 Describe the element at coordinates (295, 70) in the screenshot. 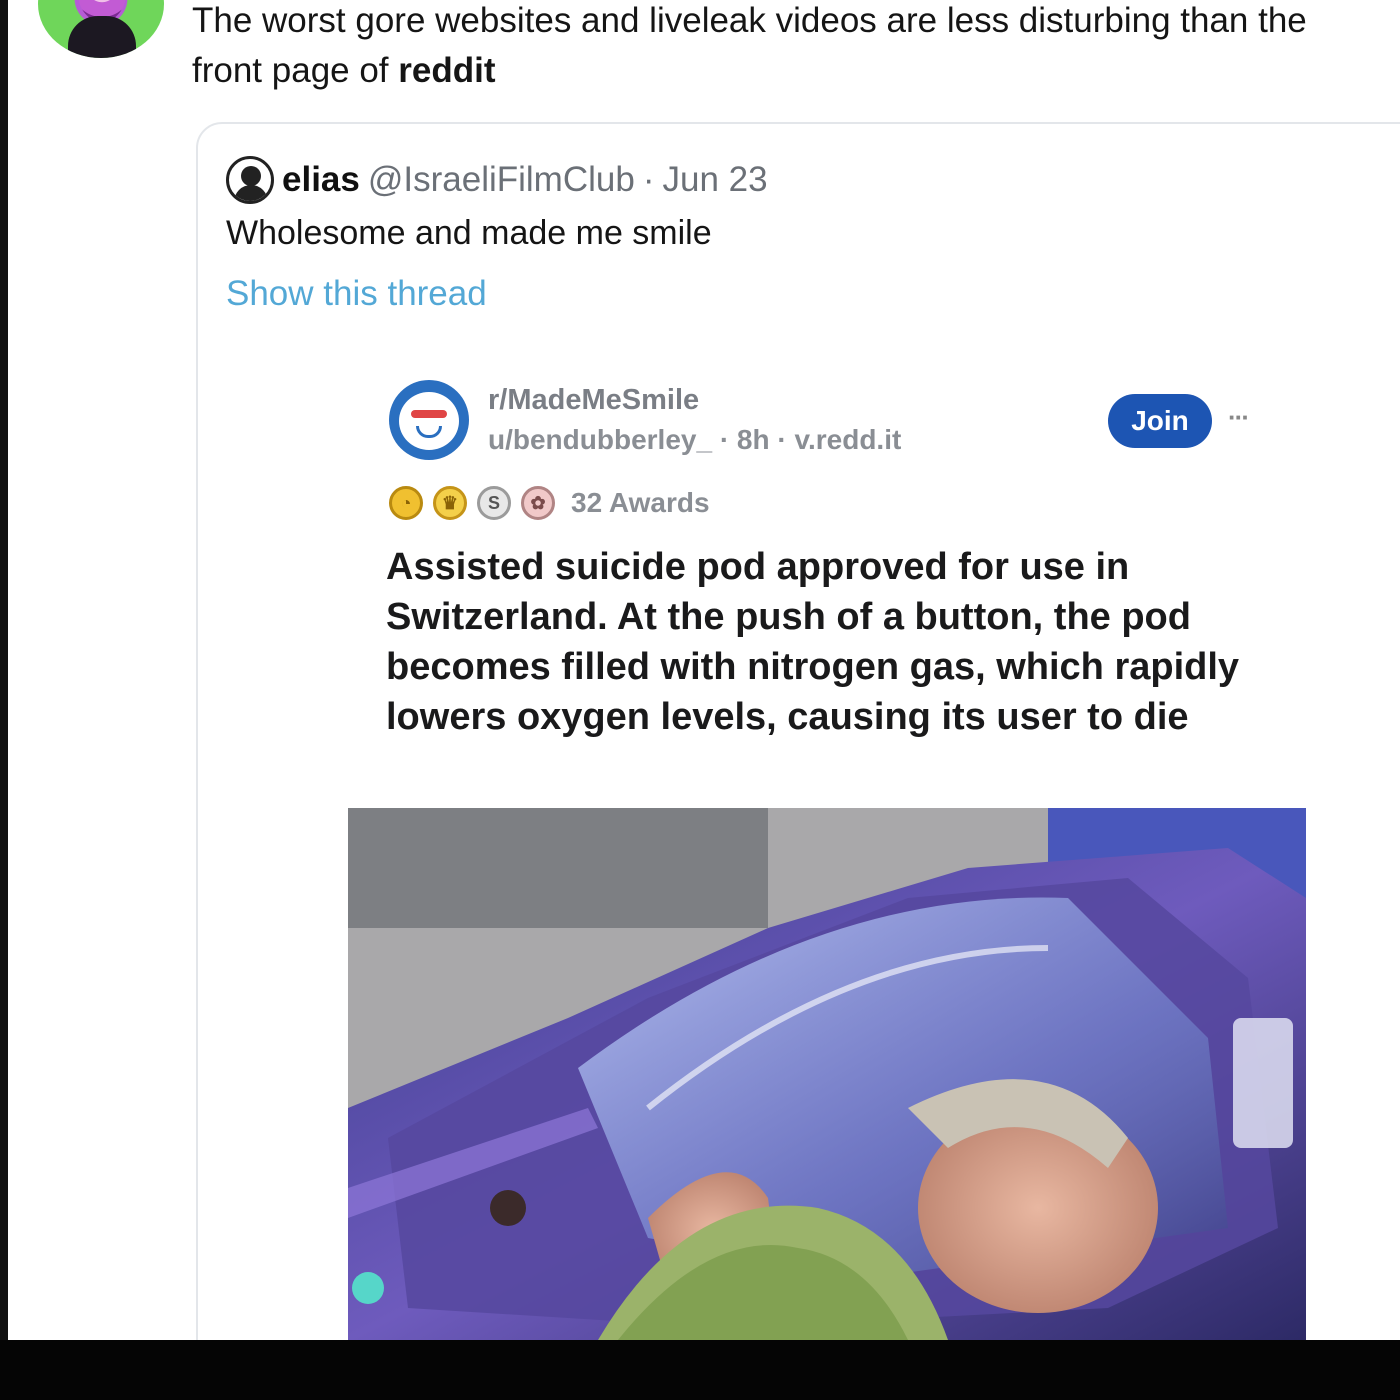

I see `tweet-text-prefix: front page of` at that location.